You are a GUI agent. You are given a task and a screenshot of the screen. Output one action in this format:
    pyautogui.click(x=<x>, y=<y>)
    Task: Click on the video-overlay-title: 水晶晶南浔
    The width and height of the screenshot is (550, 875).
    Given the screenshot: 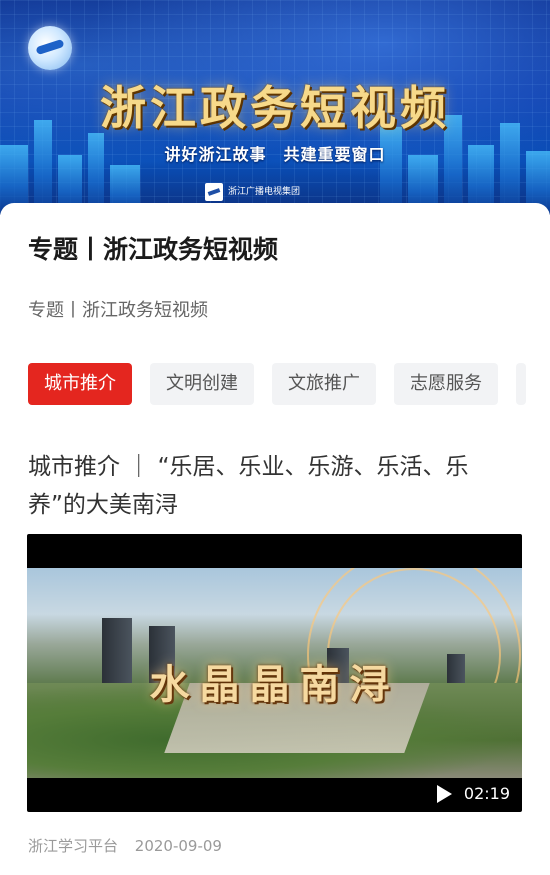 What is the action you would take?
    pyautogui.click(x=274, y=684)
    